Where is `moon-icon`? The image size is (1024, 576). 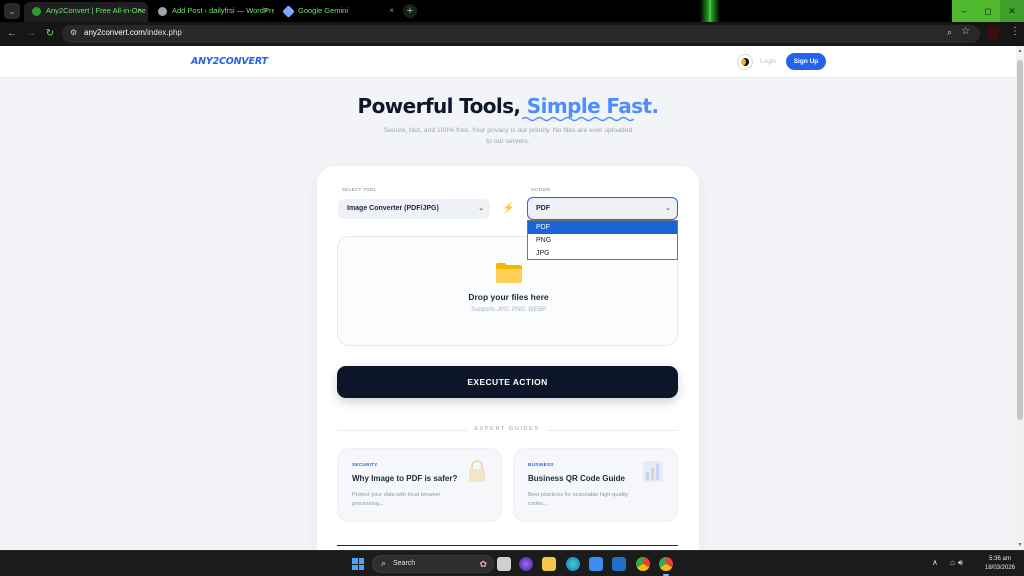 moon-icon is located at coordinates (745, 62).